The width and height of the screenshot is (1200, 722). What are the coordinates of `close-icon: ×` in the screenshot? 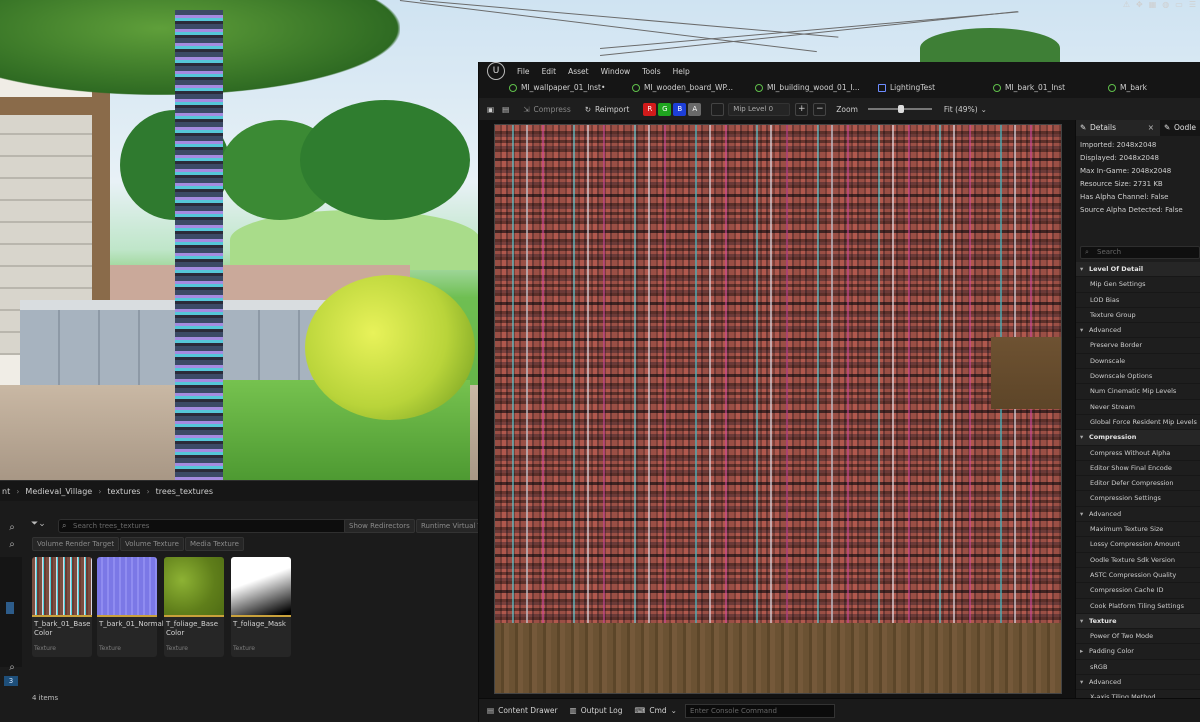 It's located at (1151, 128).